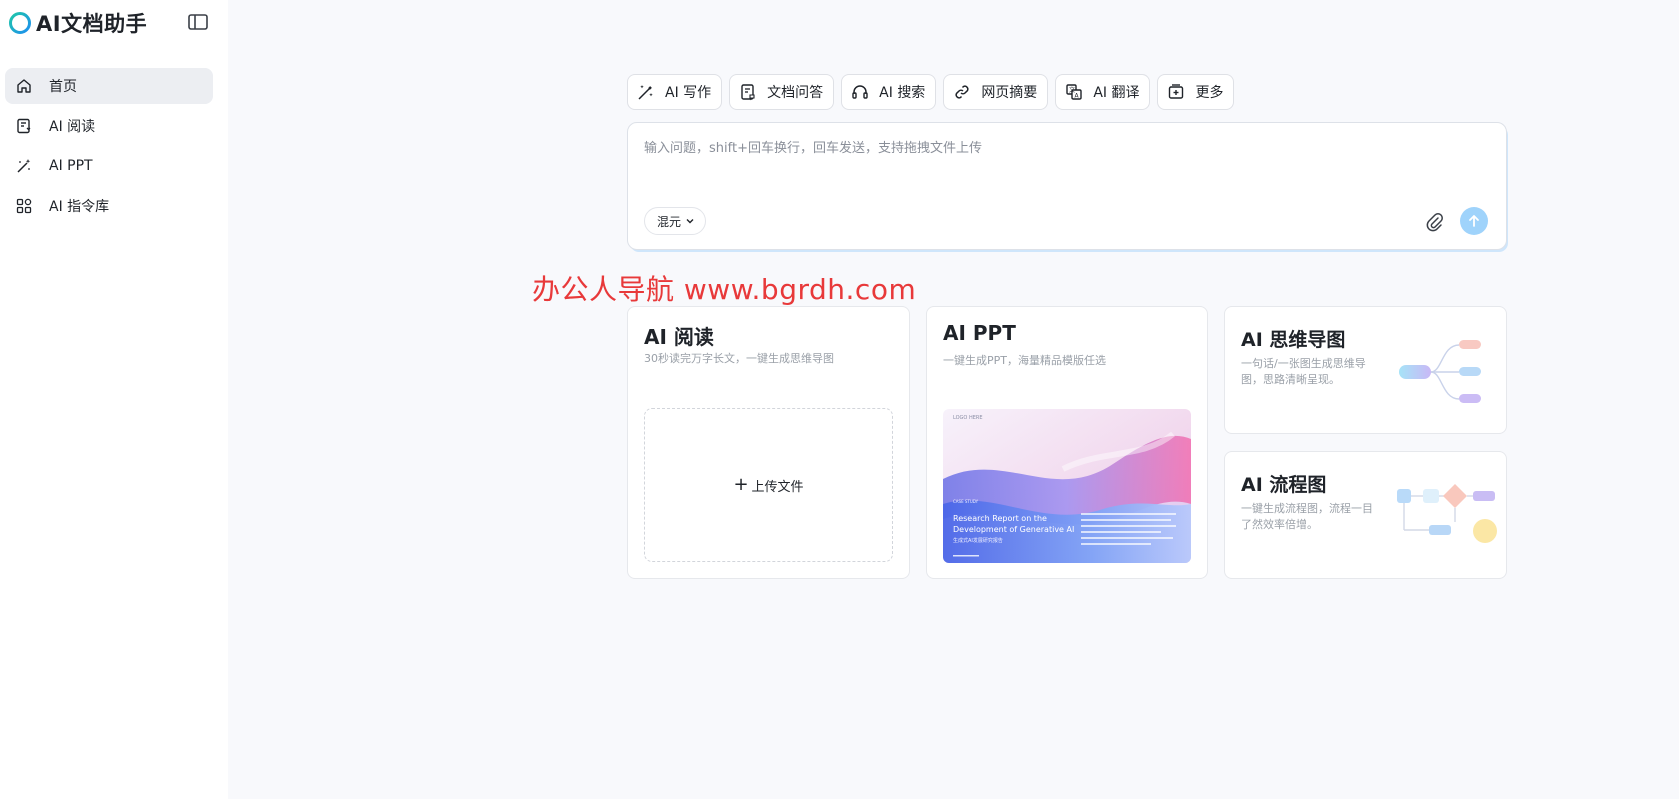  Describe the element at coordinates (679, 337) in the screenshot. I see `card-title: AI 阅读` at that location.